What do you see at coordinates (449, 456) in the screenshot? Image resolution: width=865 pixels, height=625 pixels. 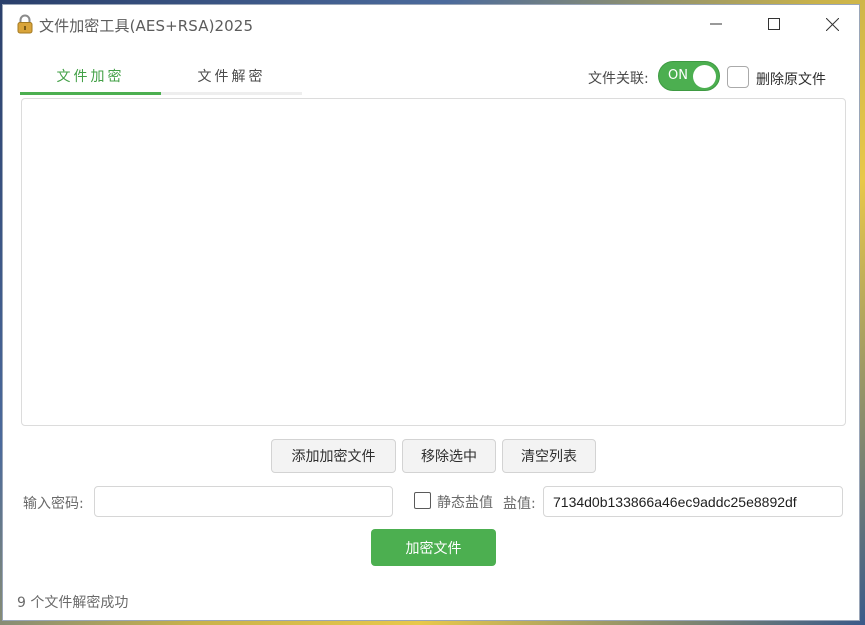 I see `remove-selected-button: 移除选中` at bounding box center [449, 456].